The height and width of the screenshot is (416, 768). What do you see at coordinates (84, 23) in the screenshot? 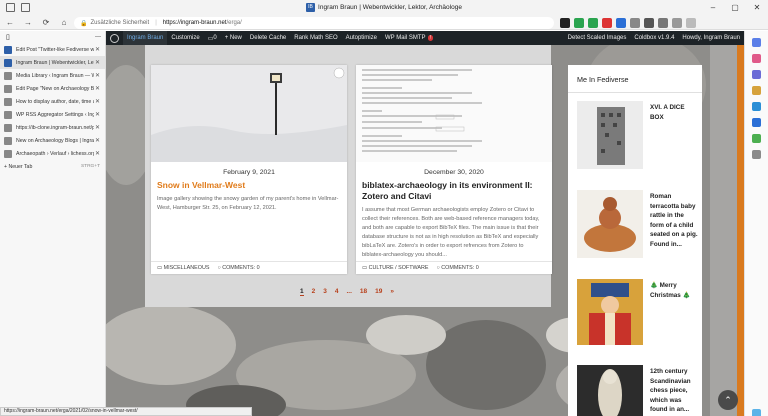
I see `lock-icon: 🔒` at bounding box center [84, 23].